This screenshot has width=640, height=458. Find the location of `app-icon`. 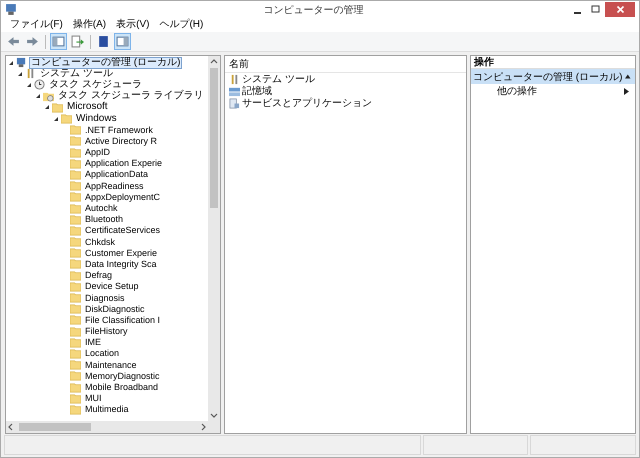

app-icon is located at coordinates (11, 9).